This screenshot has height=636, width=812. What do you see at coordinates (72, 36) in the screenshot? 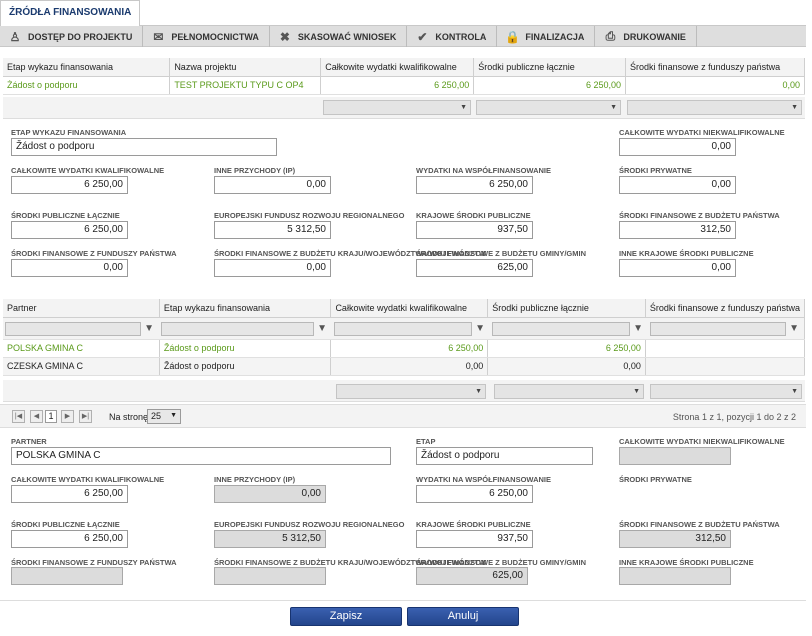
I see `dostep-do-projektu-button: ♙ DOSTĘP DO PROJEKTU` at bounding box center [72, 36].